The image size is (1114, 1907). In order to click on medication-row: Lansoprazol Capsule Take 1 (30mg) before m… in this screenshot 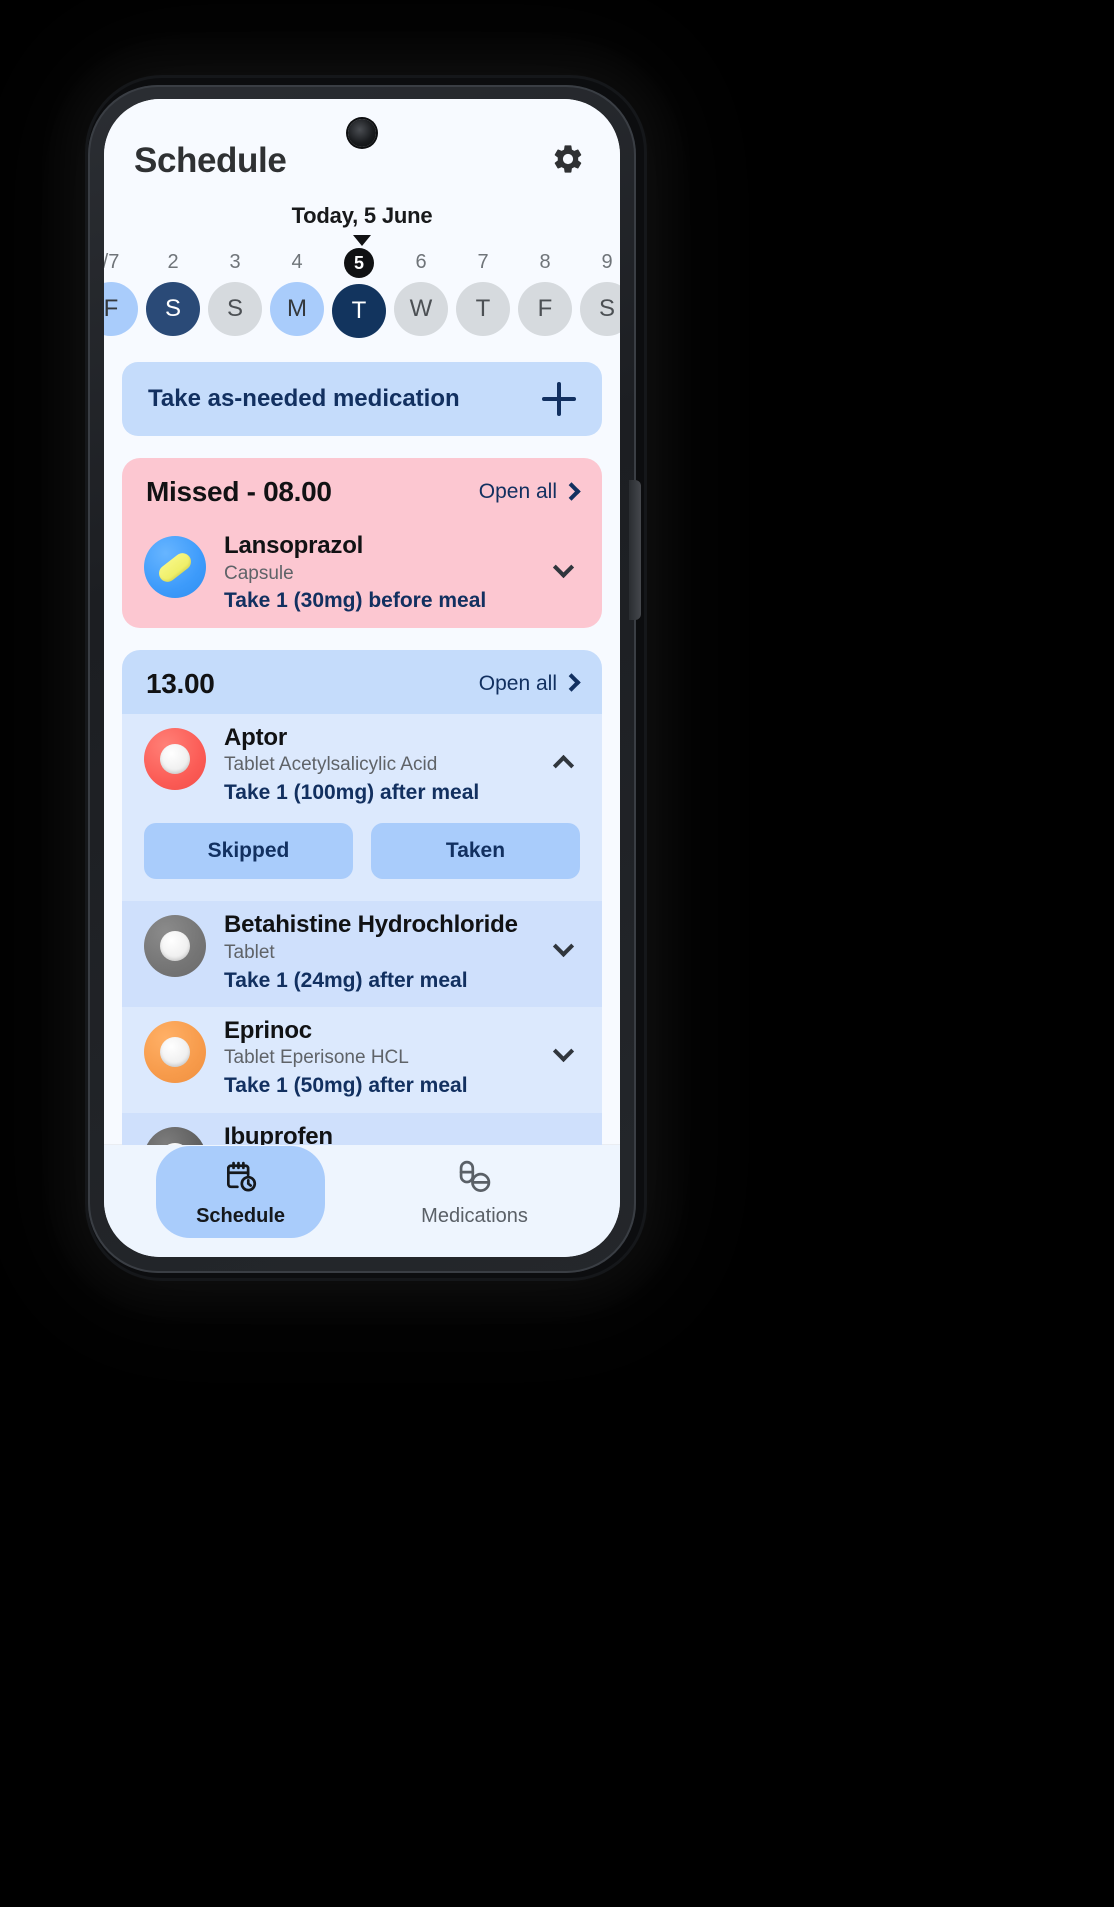, I will do `click(362, 575)`.